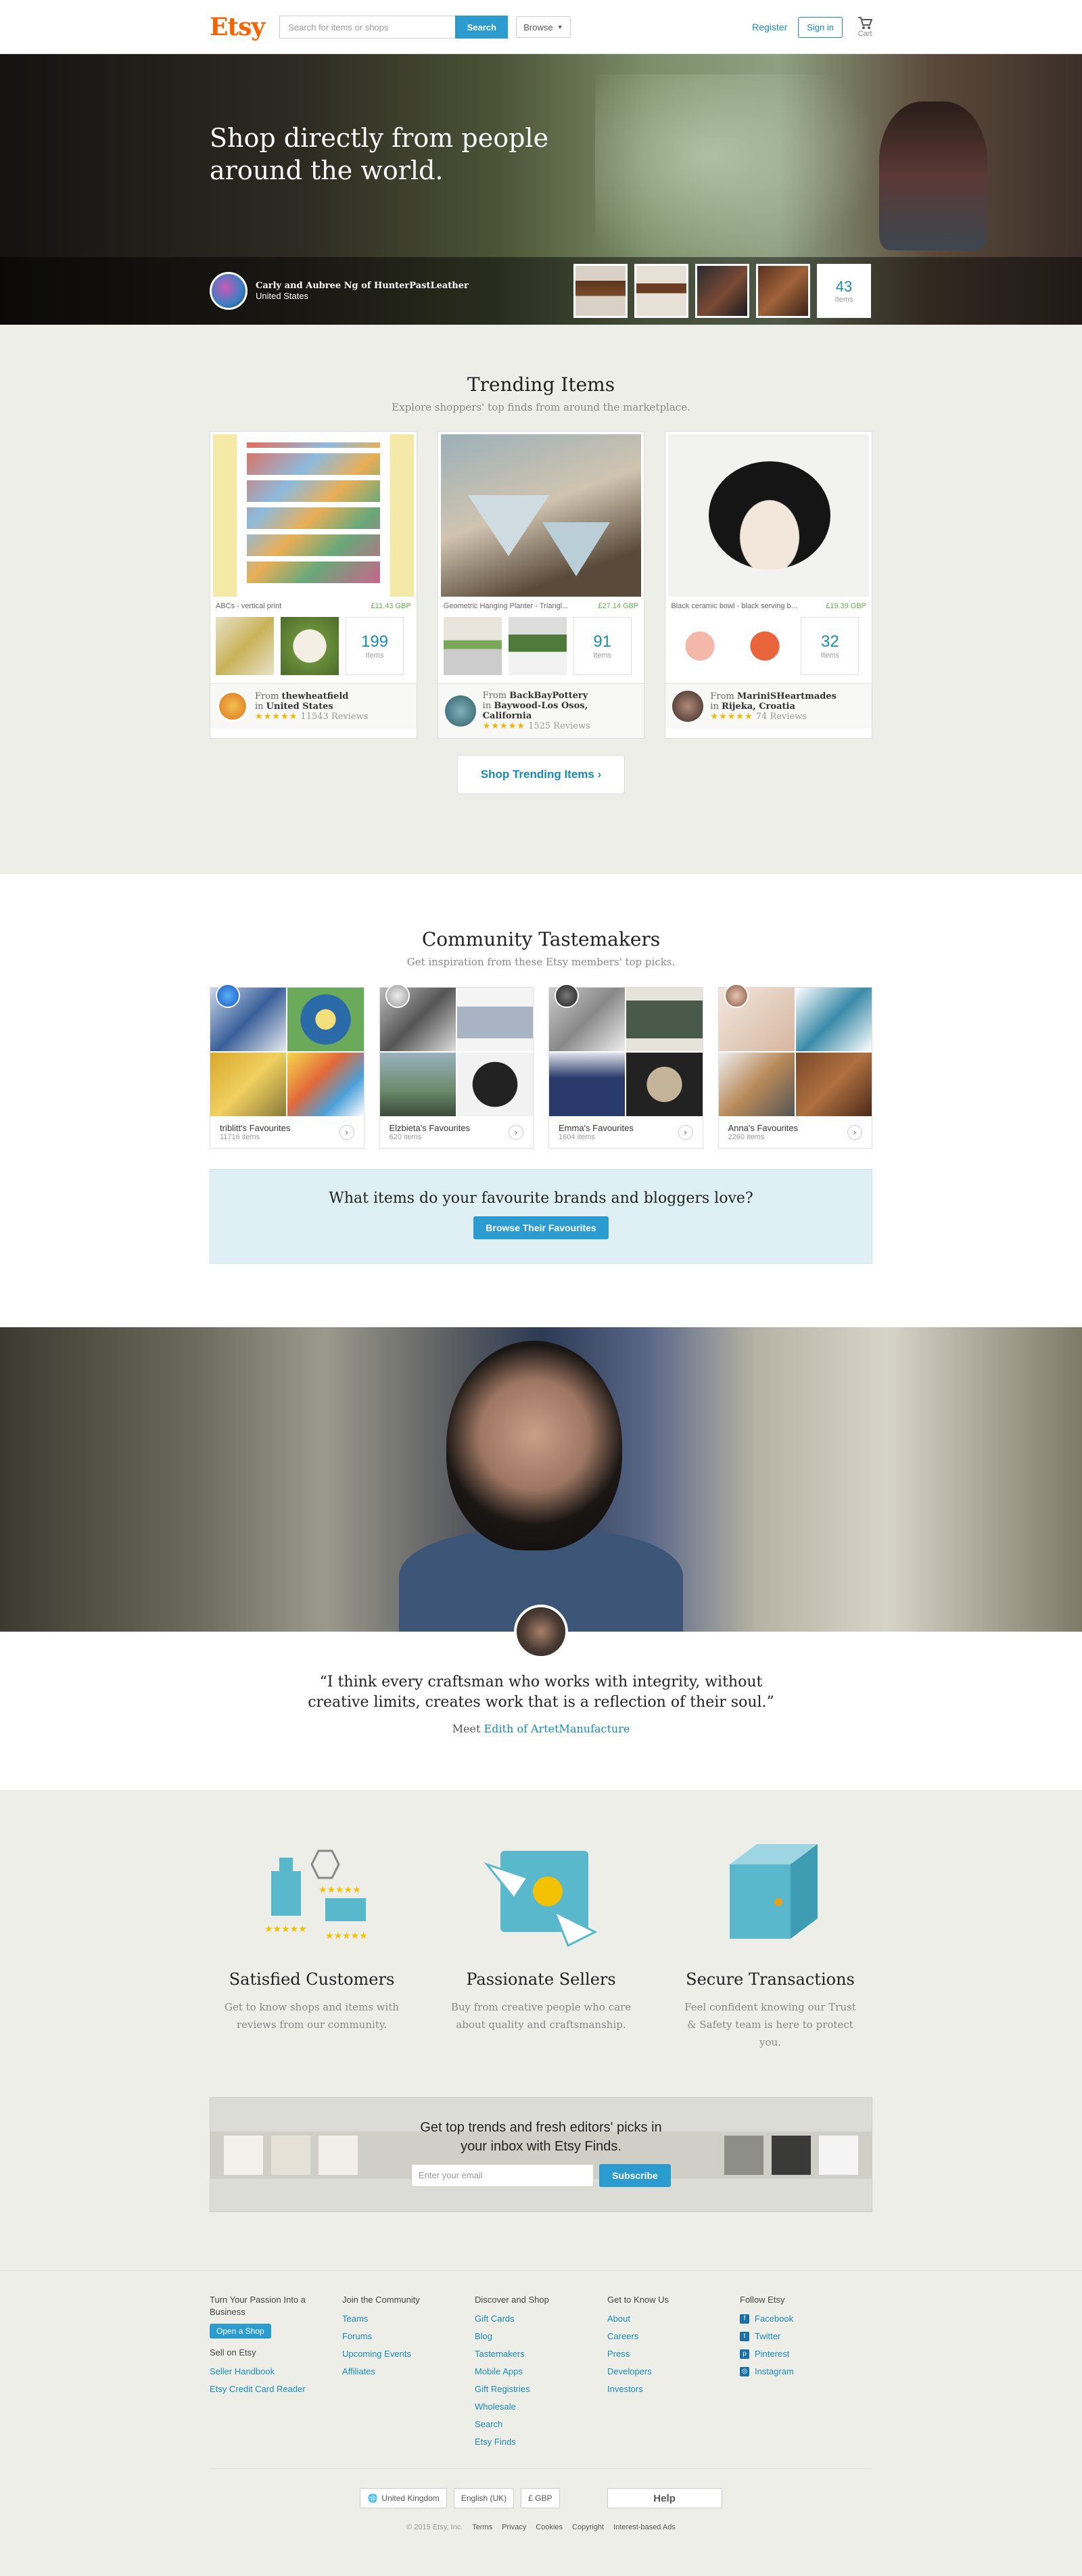 Image resolution: width=1082 pixels, height=2576 pixels. I want to click on social-instagram: ◎ Instagram, so click(806, 2371).